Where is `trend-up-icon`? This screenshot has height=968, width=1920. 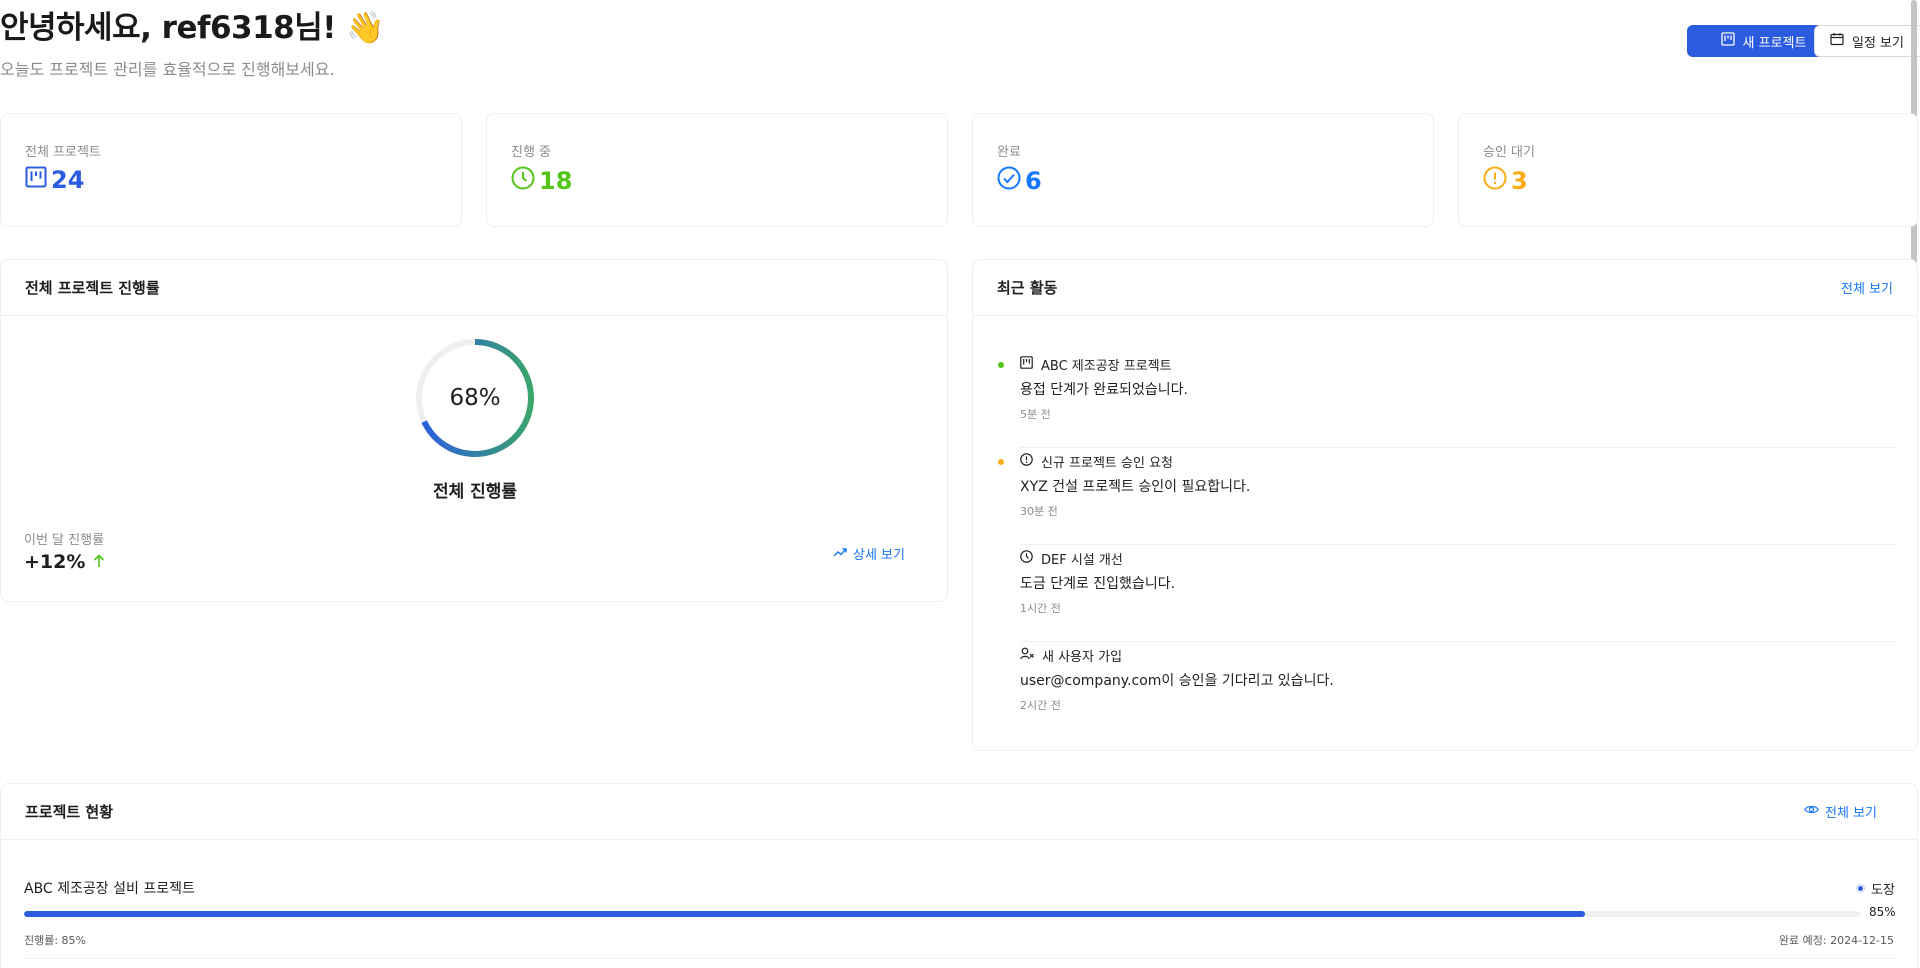 trend-up-icon is located at coordinates (840, 554).